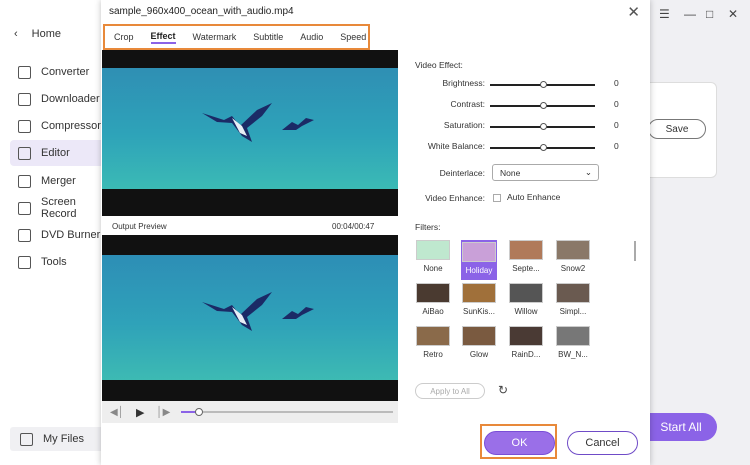 The image size is (750, 465). Describe the element at coordinates (24, 126) in the screenshot. I see `compressor-icon` at that location.